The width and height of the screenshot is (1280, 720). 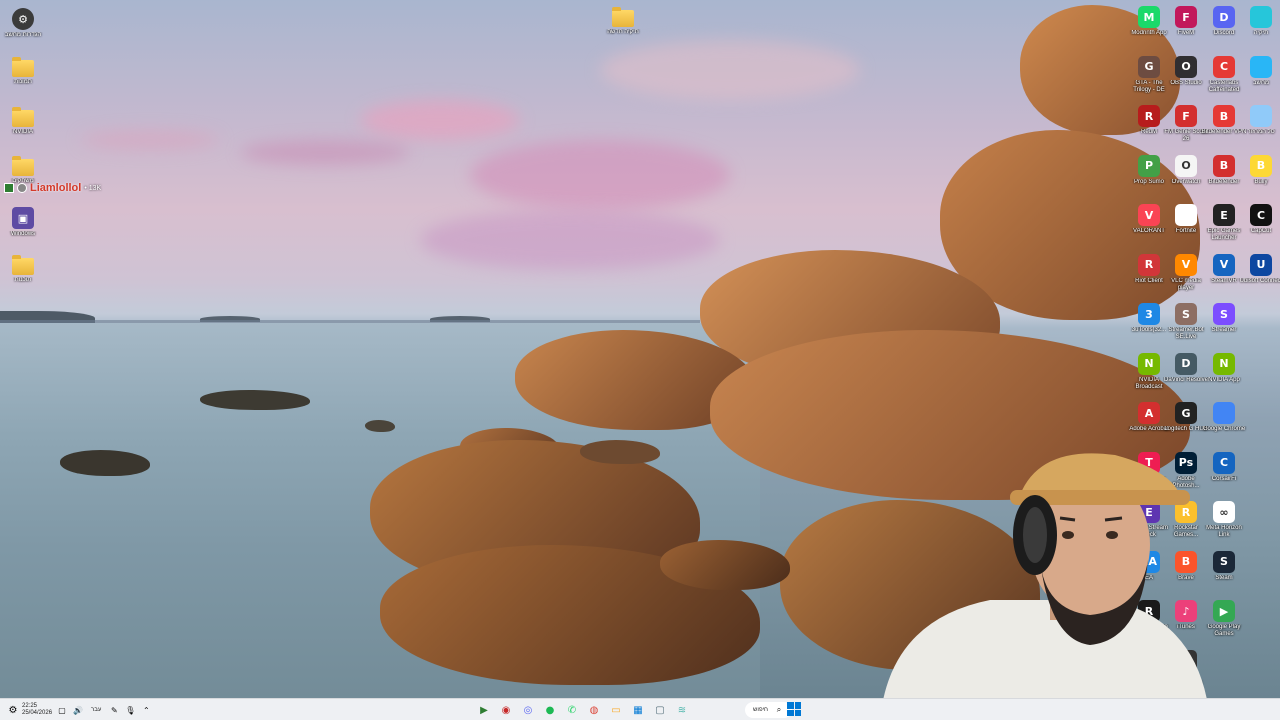 I want to click on desktop-icon-label: Windows, so click(x=23, y=234).